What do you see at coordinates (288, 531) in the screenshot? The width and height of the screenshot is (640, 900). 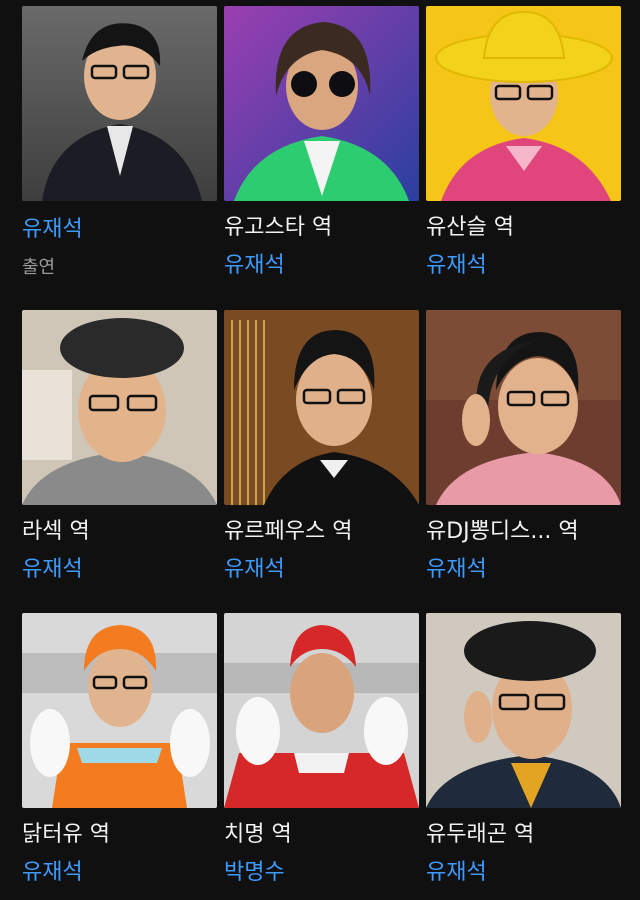 I see `cast-role-name: 유르페우스 역` at bounding box center [288, 531].